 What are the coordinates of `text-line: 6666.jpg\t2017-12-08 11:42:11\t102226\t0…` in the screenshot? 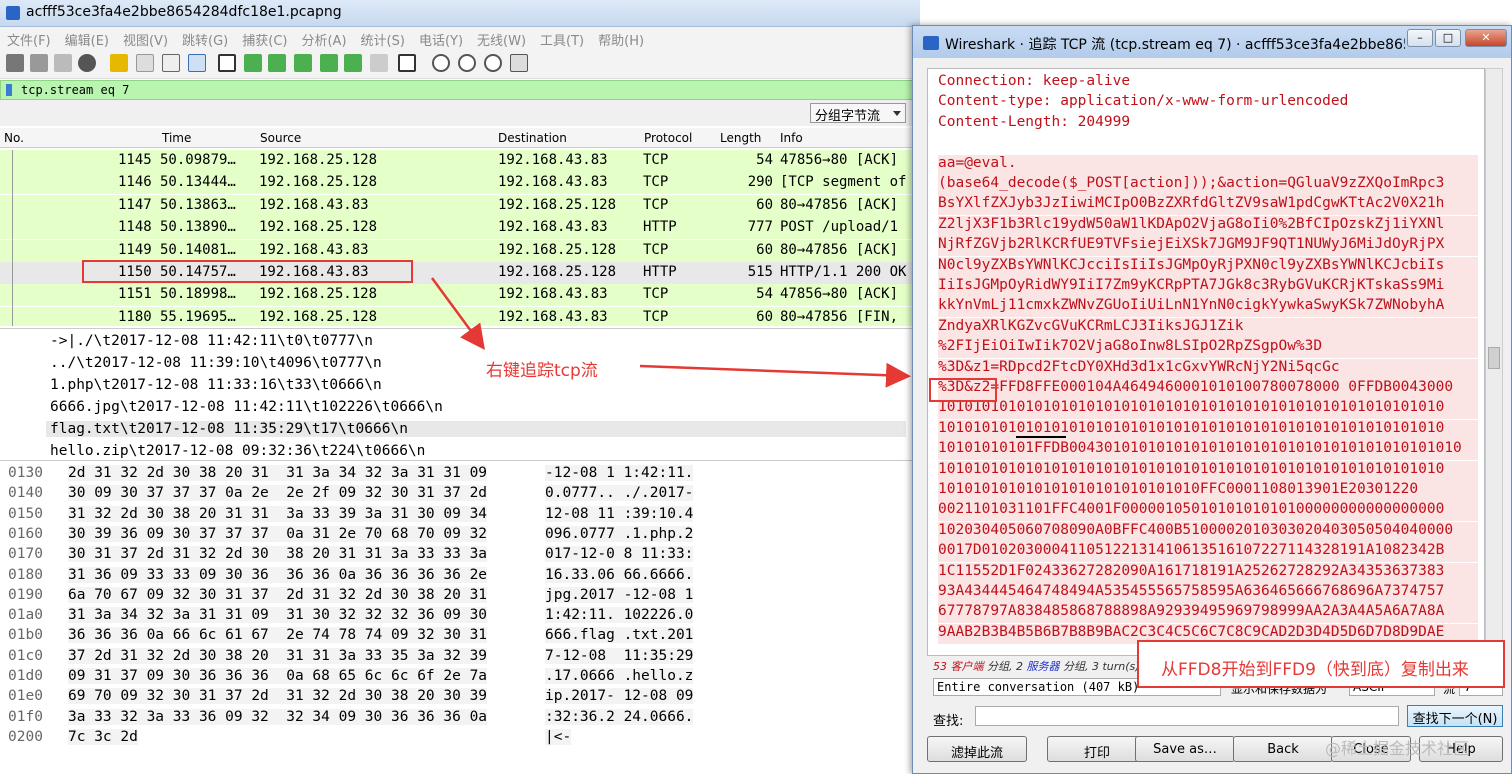 It's located at (246, 407).